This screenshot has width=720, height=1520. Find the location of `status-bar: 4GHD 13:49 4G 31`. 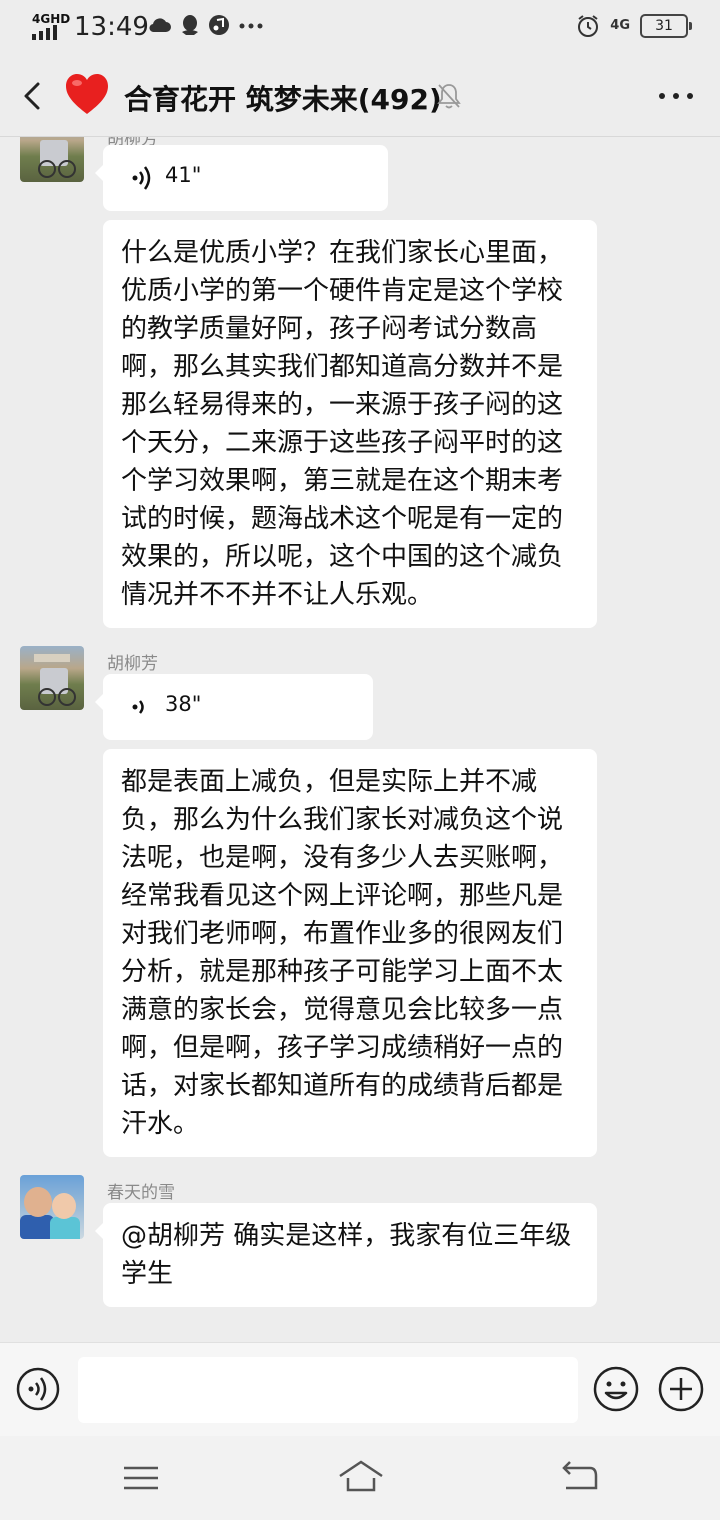

status-bar: 4GHD 13:49 4G 31 is located at coordinates (360, 28).